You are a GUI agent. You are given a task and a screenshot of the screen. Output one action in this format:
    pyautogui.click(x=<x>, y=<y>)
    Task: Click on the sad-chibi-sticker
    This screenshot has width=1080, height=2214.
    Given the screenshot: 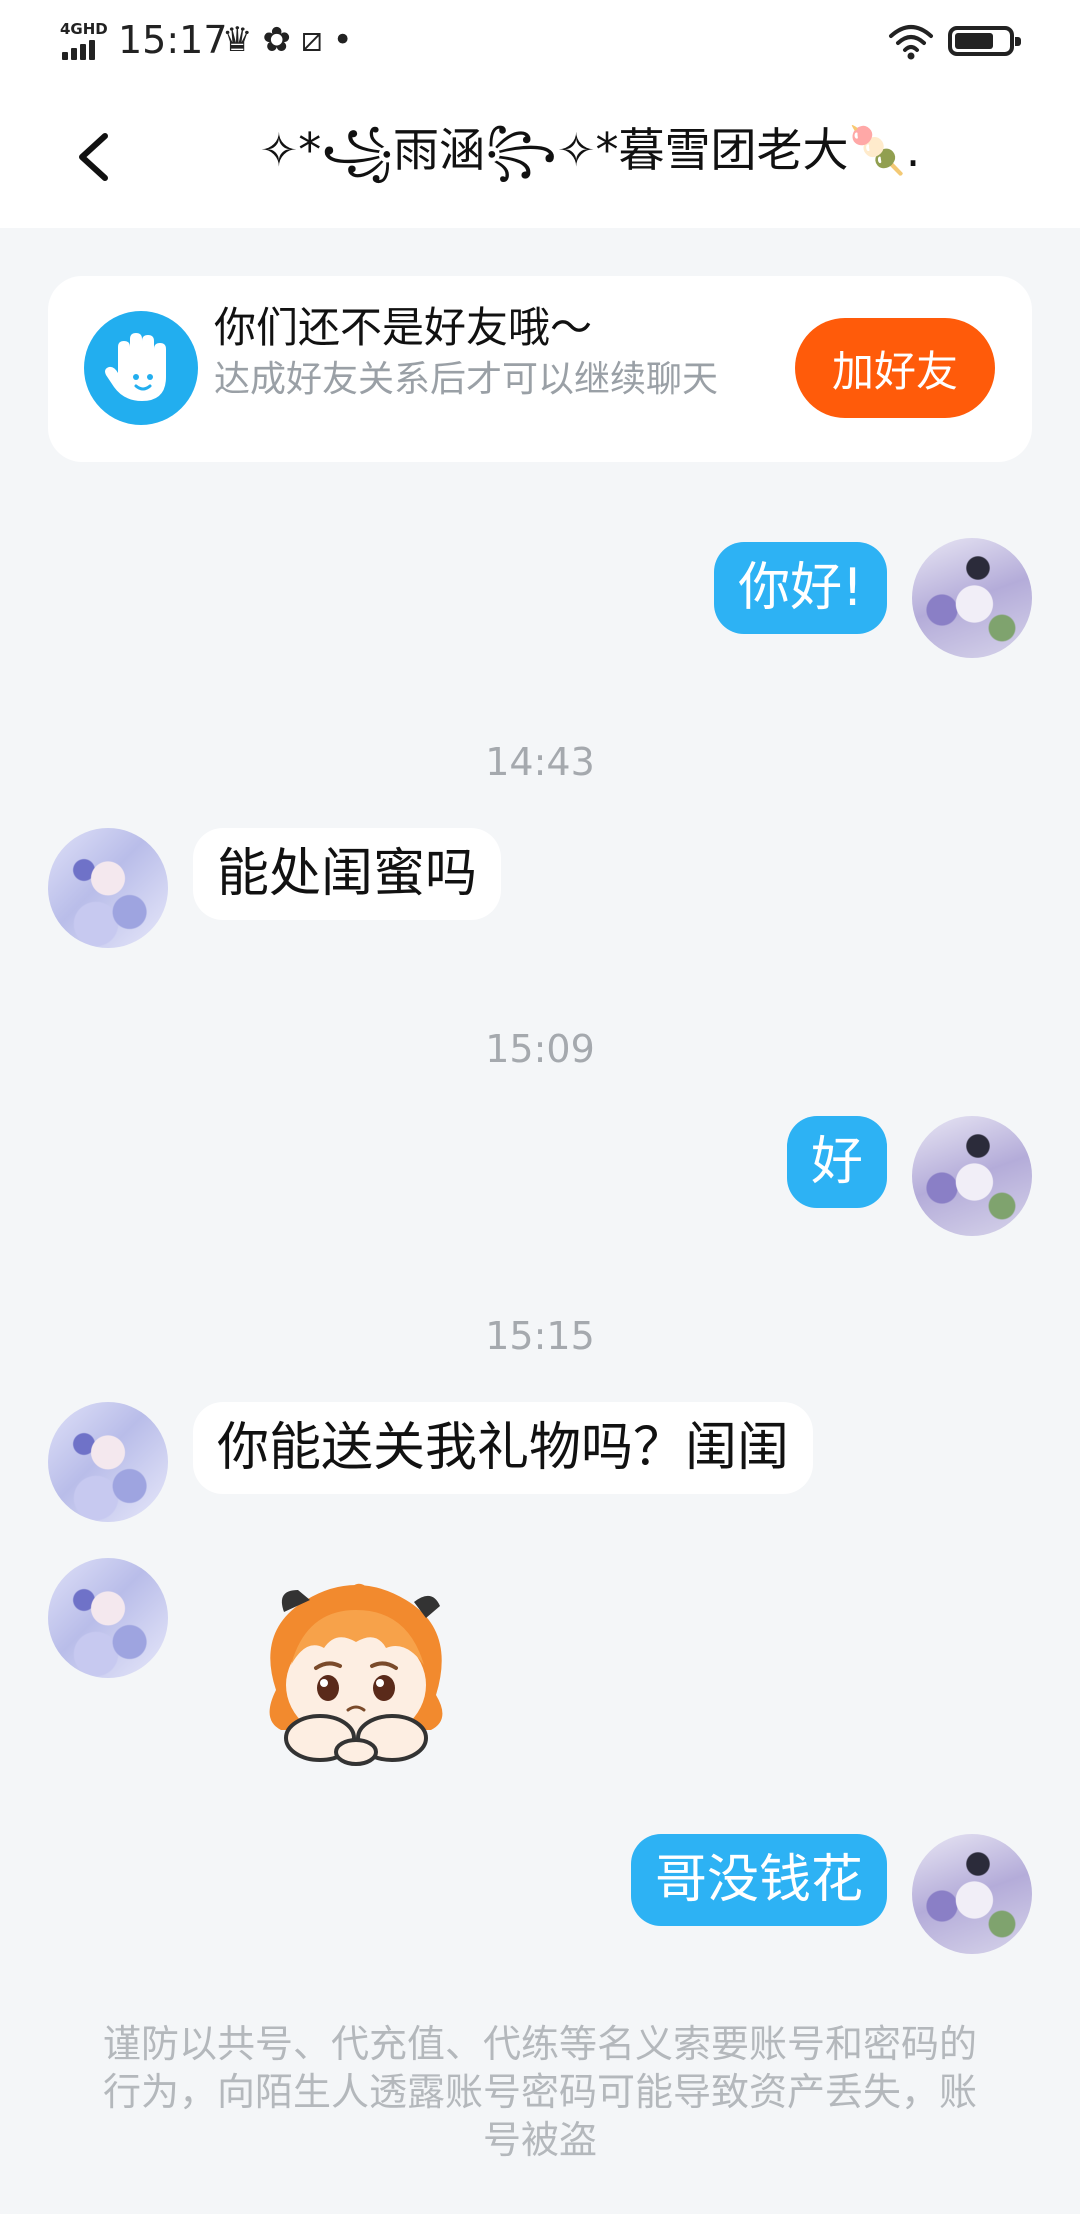 What is the action you would take?
    pyautogui.click(x=356, y=1675)
    